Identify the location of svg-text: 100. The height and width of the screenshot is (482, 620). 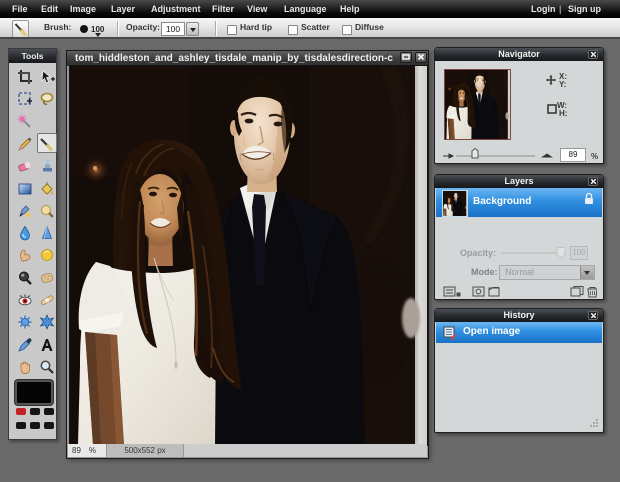
(98, 29).